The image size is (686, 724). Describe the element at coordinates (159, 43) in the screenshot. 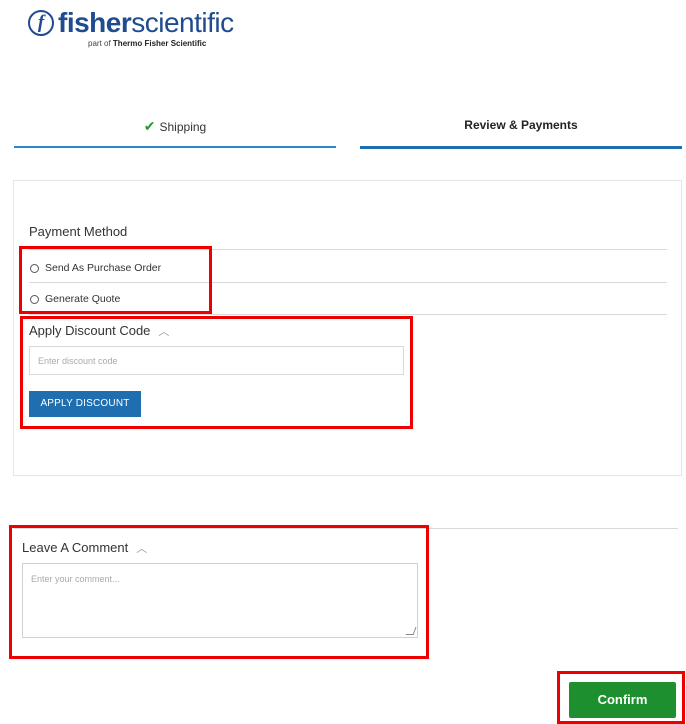

I see `logo-tag-bold: Thermo Fisher Scientific` at that location.